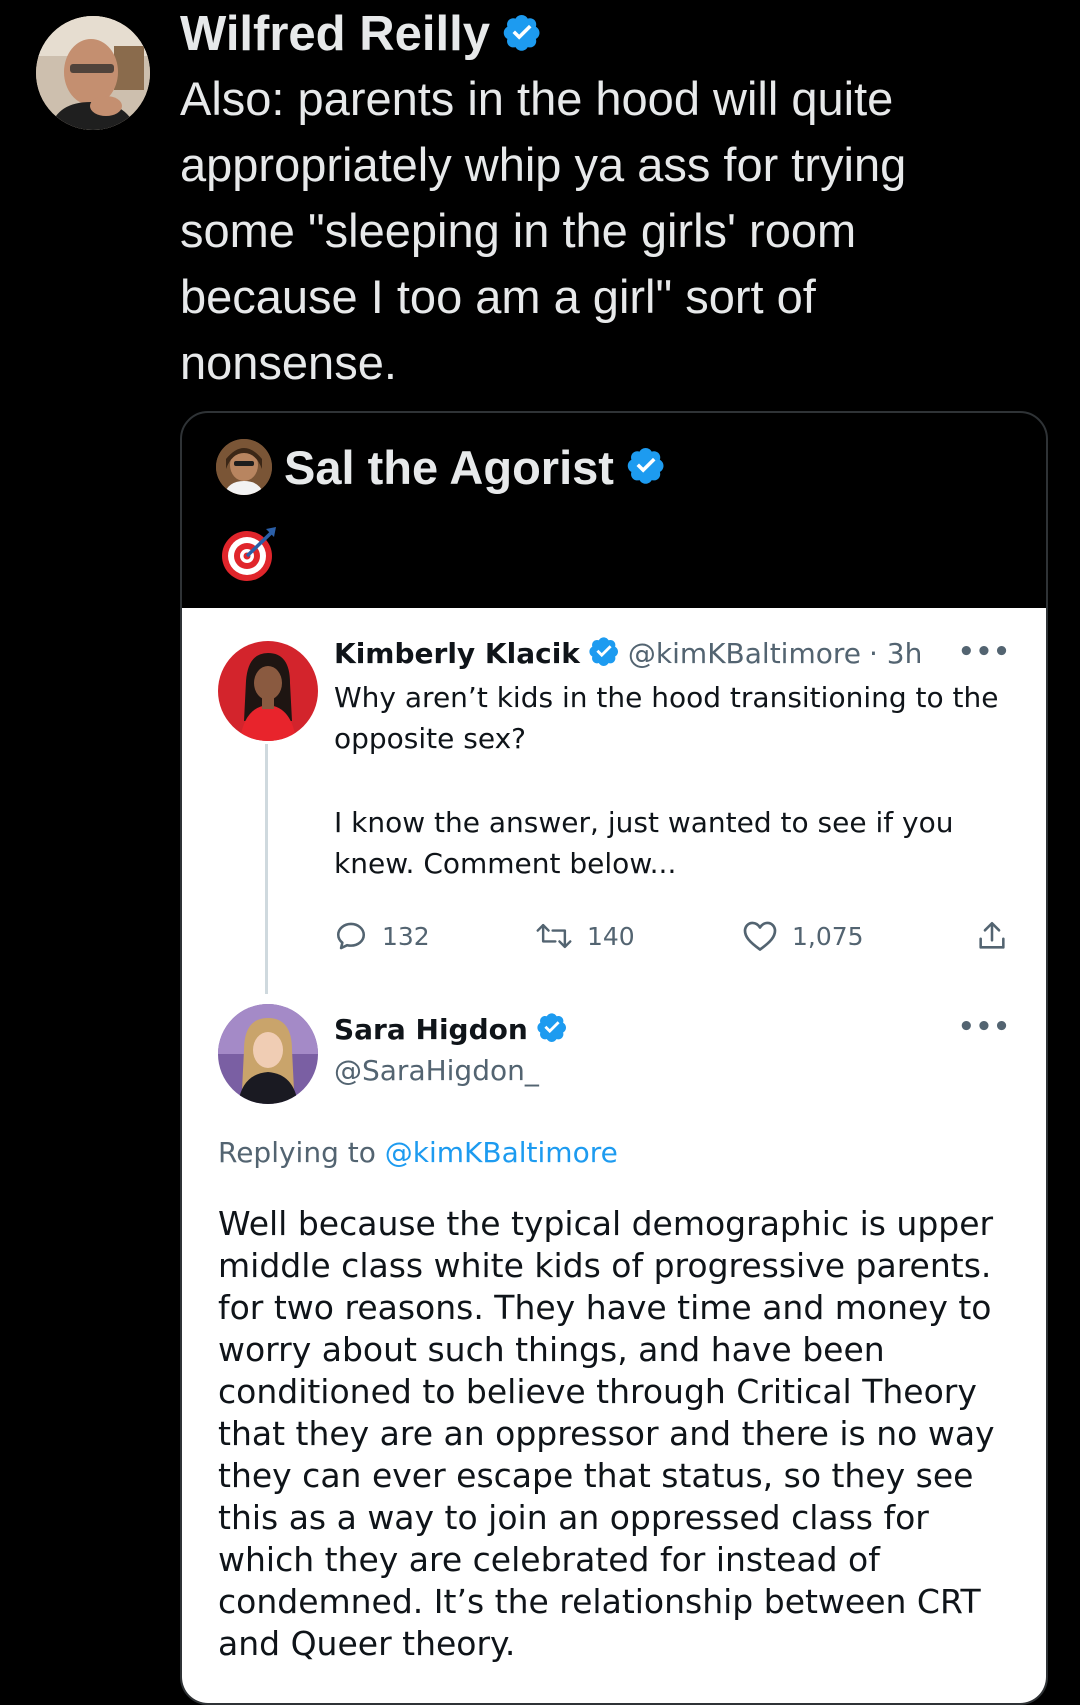 Image resolution: width=1080 pixels, height=1705 pixels. Describe the element at coordinates (501, 1152) in the screenshot. I see `replying-to-mention: @kimKBaltimore` at that location.